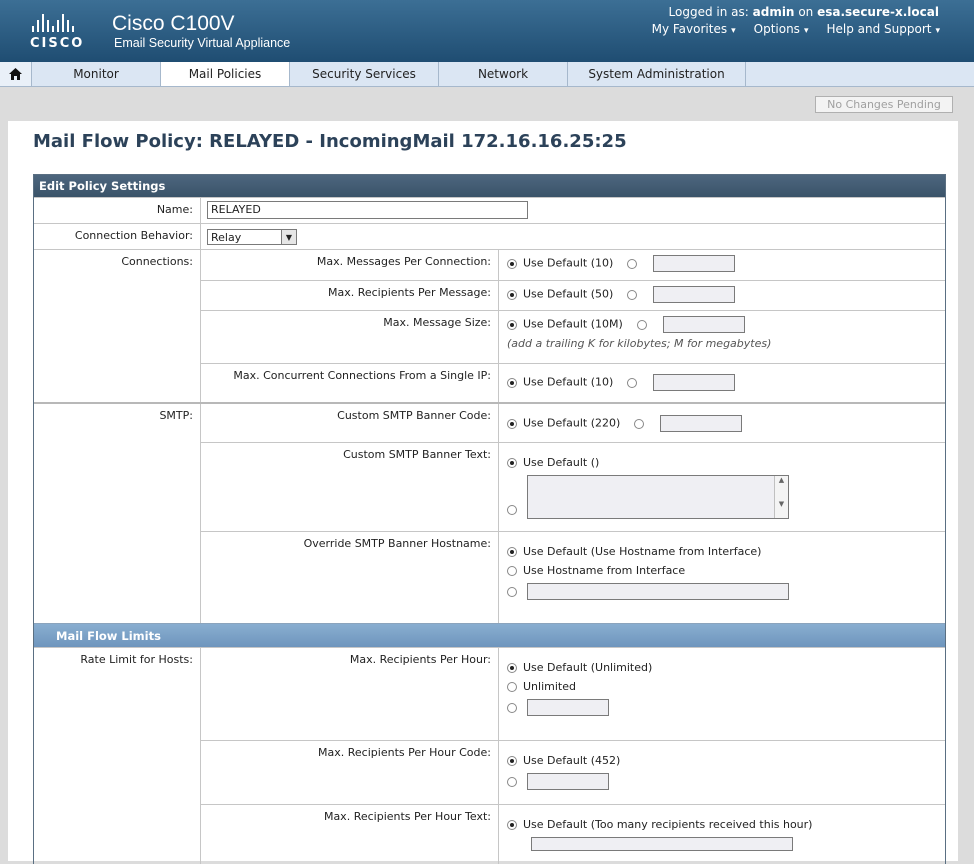 The width and height of the screenshot is (974, 864). What do you see at coordinates (350, 694) in the screenshot?
I see `max-per-hour-label: Max. Recipients Per Hour:` at bounding box center [350, 694].